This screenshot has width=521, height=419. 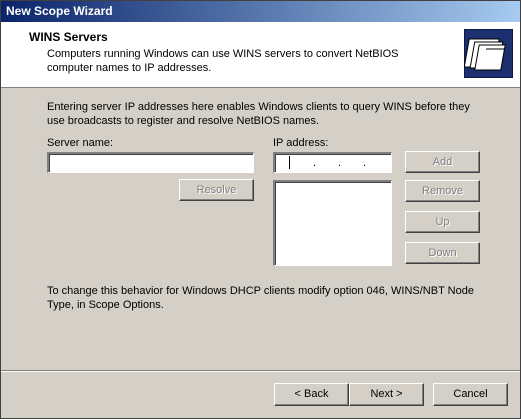 I want to click on server-name-input, so click(x=150, y=162).